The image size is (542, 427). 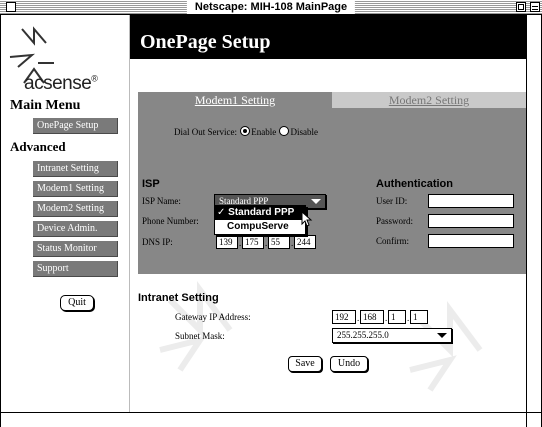 I want to click on page-title: OnePage Setup, so click(x=205, y=42).